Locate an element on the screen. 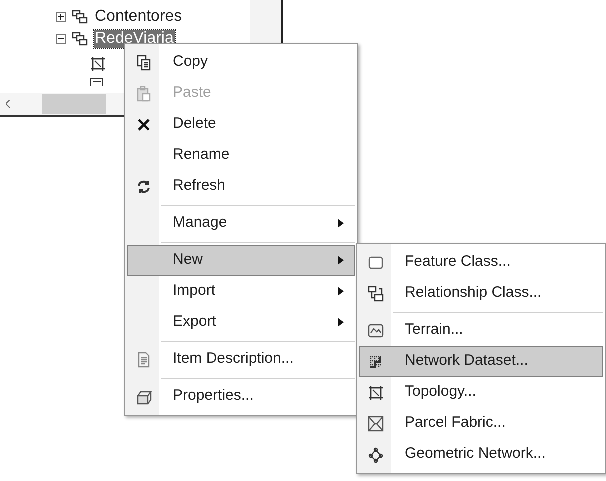 This screenshot has width=606, height=481. menu-item: Export is located at coordinates (241, 322).